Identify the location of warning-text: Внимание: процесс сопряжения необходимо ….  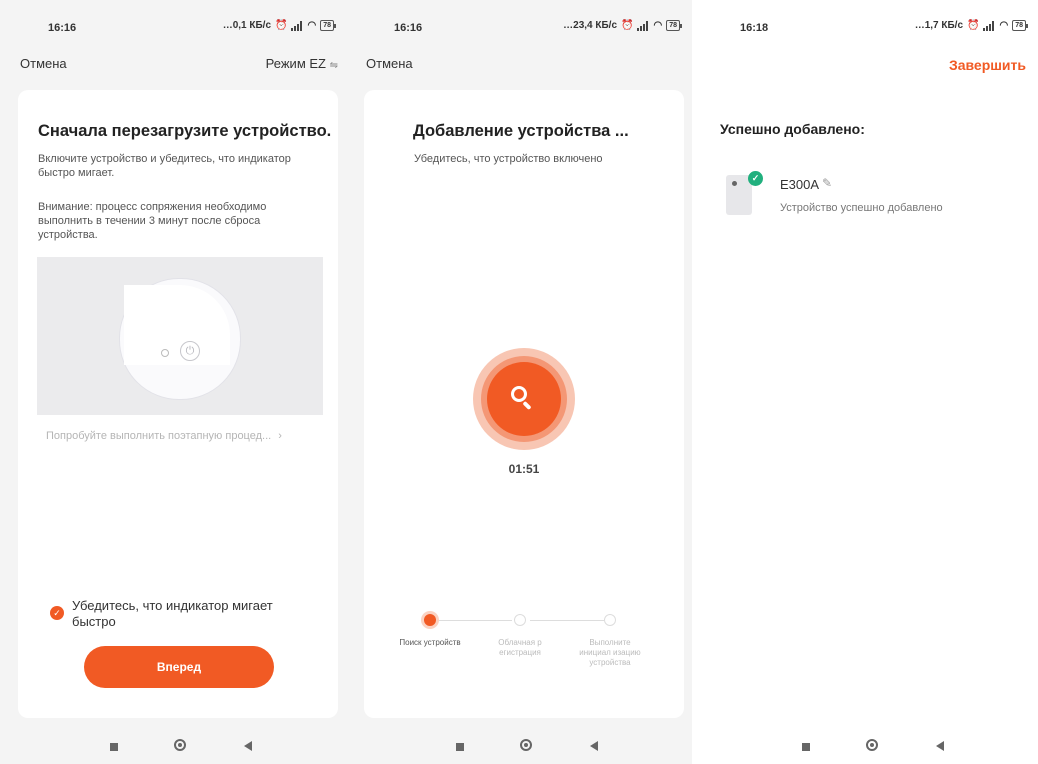
(152, 221).